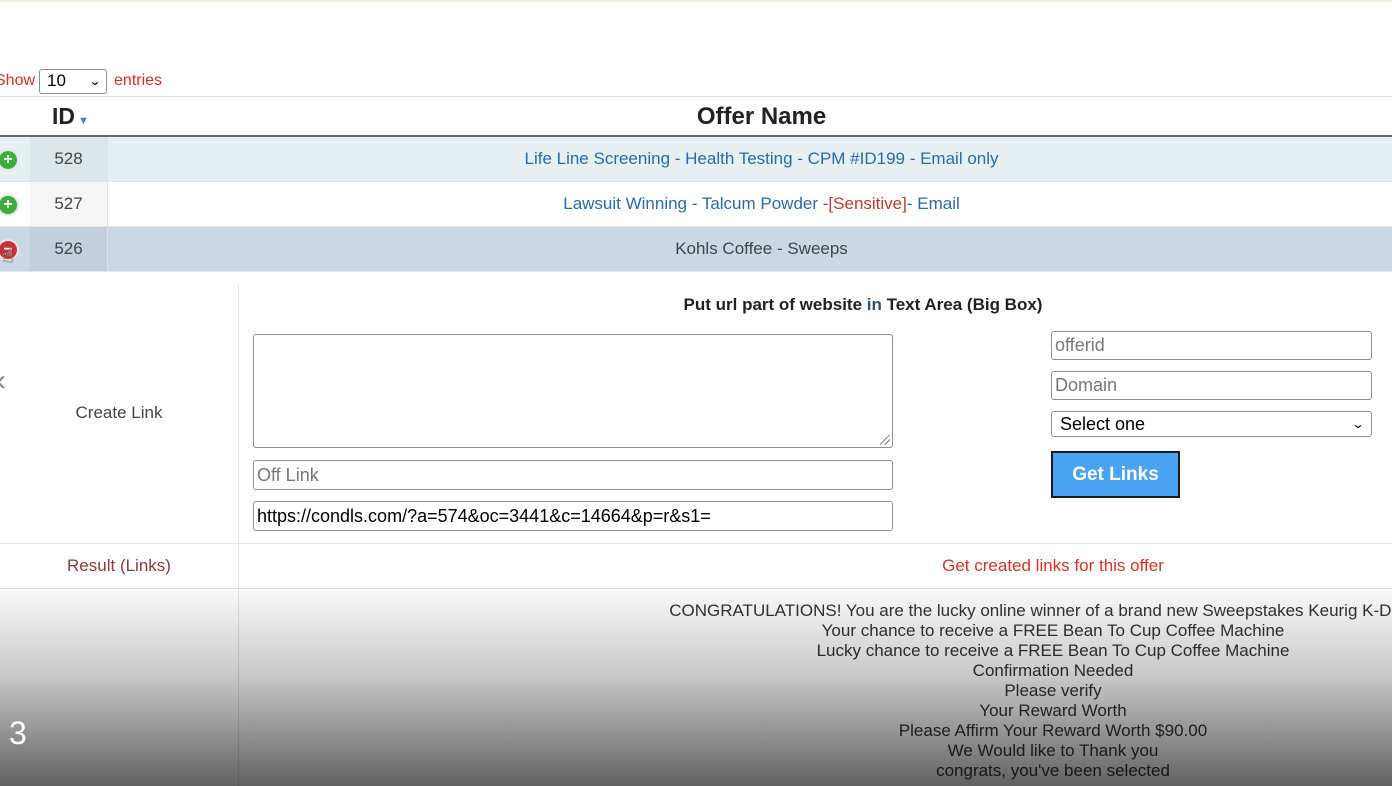 The width and height of the screenshot is (1392, 786). What do you see at coordinates (119, 412) in the screenshot?
I see `create-link-label: Create Link` at bounding box center [119, 412].